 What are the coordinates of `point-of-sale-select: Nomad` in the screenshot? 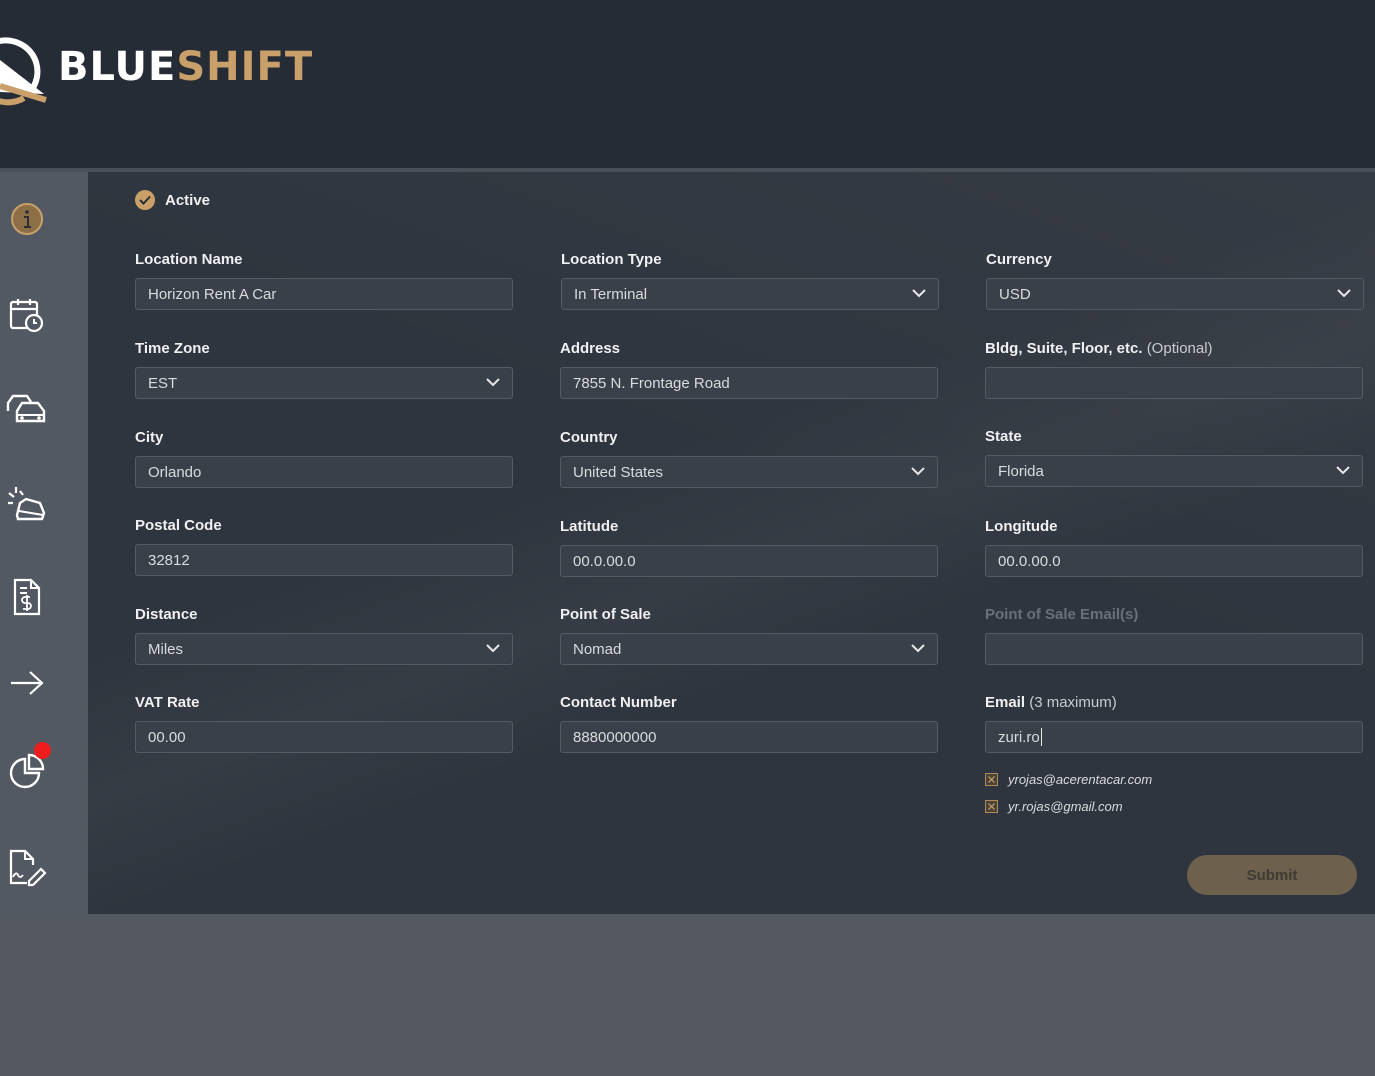 It's located at (749, 649).